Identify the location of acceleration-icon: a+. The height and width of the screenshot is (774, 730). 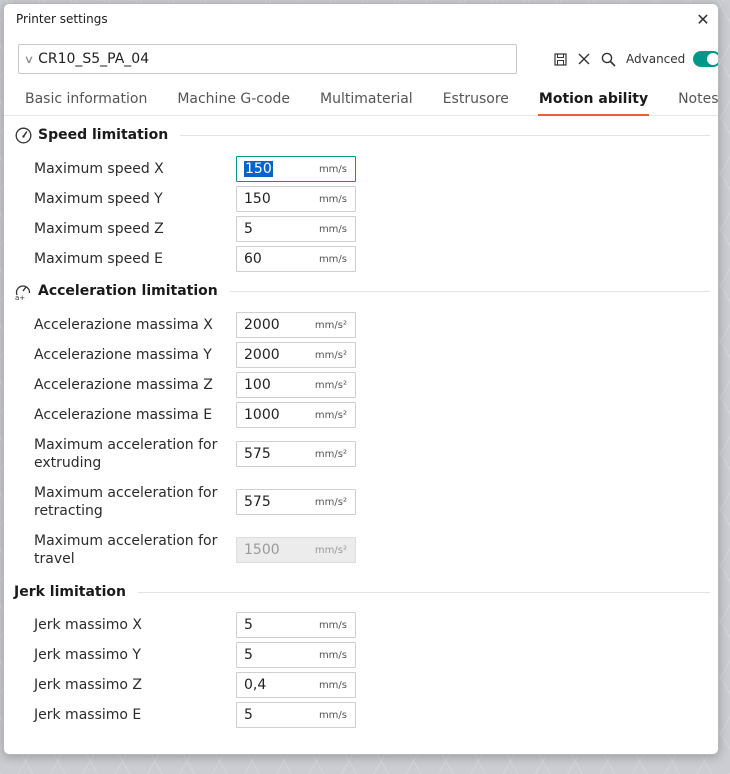
(23, 291).